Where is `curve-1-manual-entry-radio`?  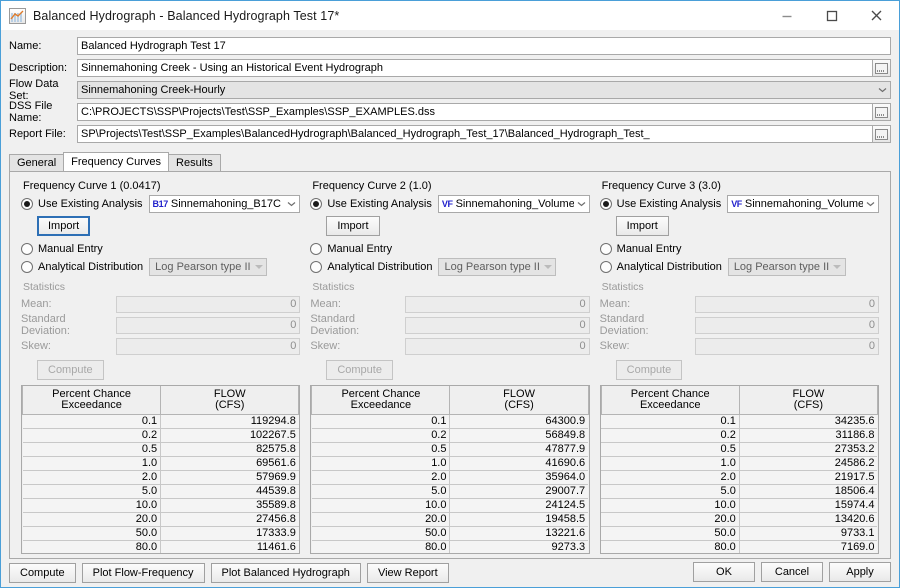 curve-1-manual-entry-radio is located at coordinates (27, 248).